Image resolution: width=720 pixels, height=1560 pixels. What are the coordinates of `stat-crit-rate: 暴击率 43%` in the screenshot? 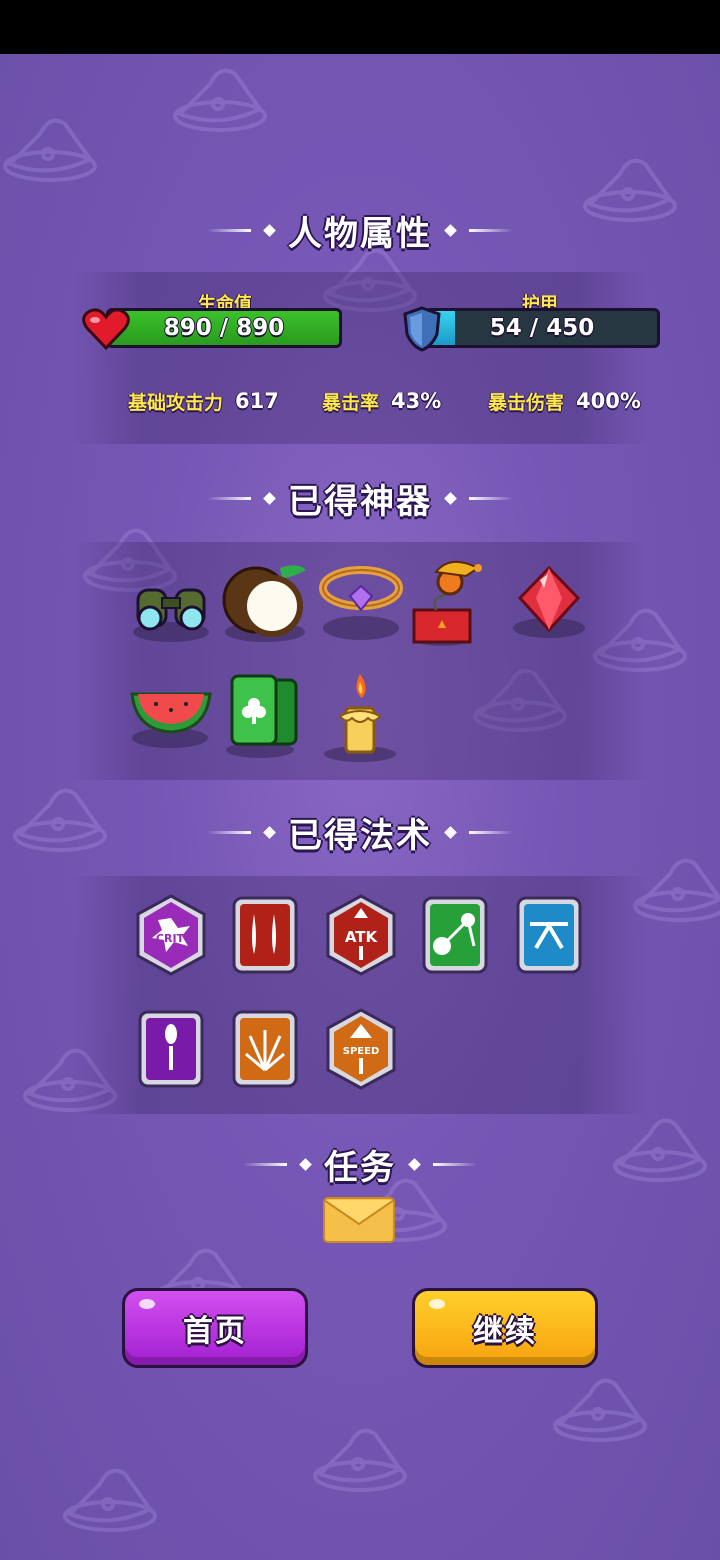 It's located at (382, 401).